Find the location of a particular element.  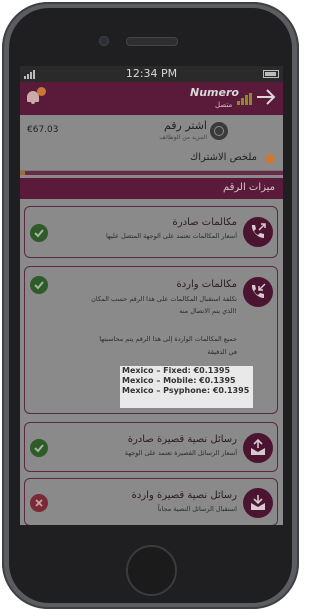

summary-indicator-icon is located at coordinates (270, 159).